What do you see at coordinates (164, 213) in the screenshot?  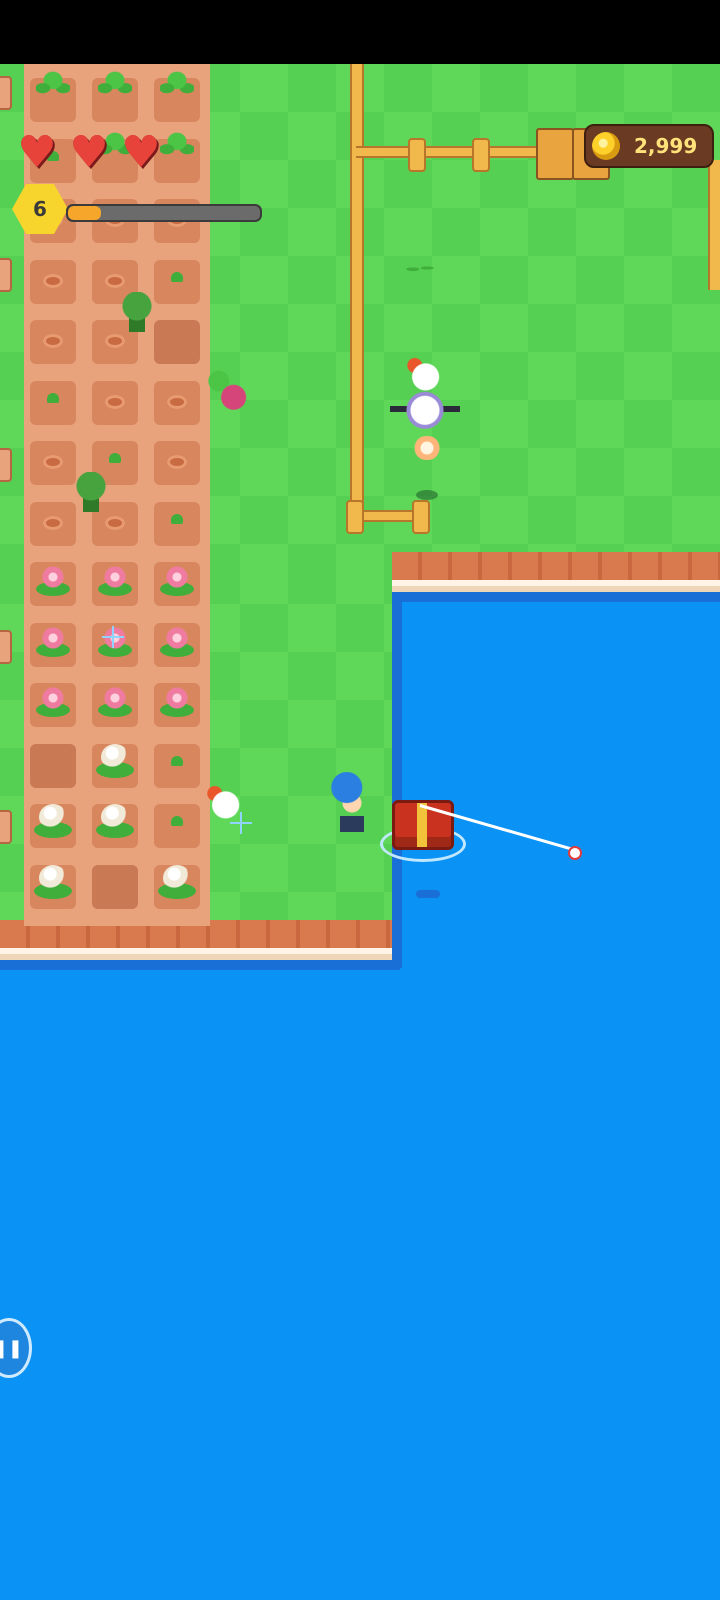 I see `xp-bar` at bounding box center [164, 213].